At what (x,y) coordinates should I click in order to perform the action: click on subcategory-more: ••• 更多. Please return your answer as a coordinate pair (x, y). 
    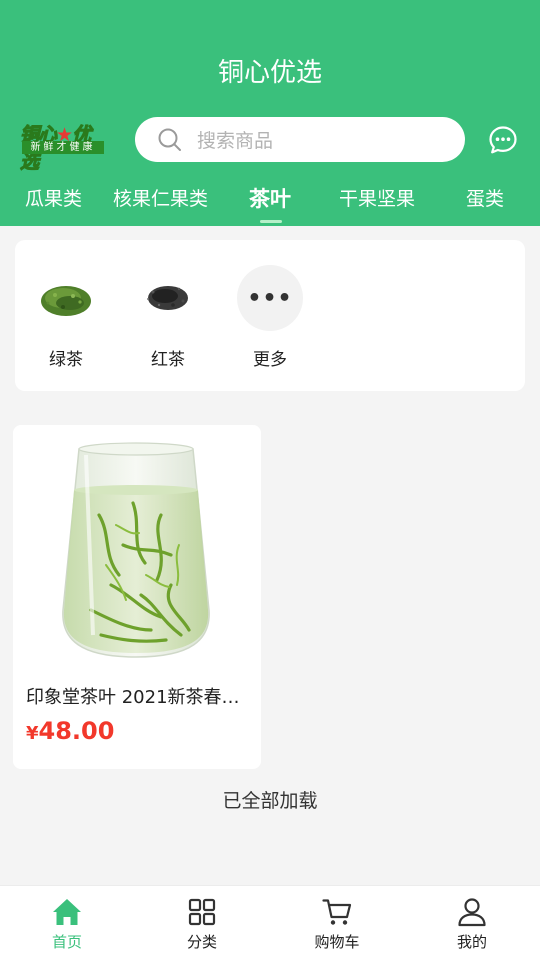
    Looking at the image, I should click on (270, 317).